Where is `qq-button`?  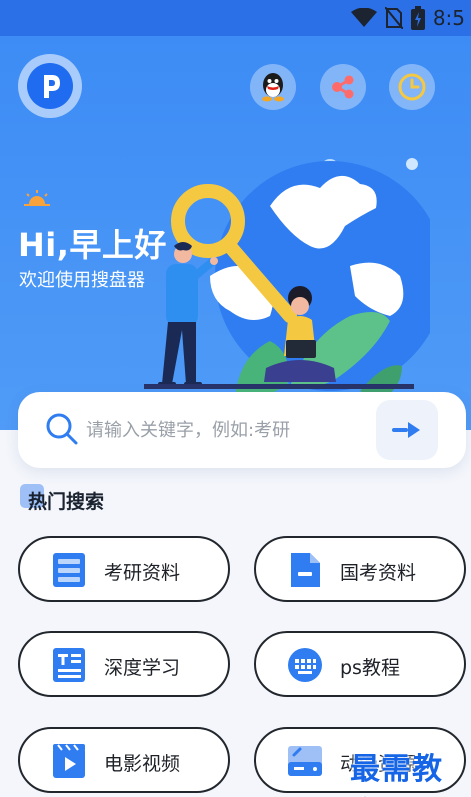 qq-button is located at coordinates (273, 87).